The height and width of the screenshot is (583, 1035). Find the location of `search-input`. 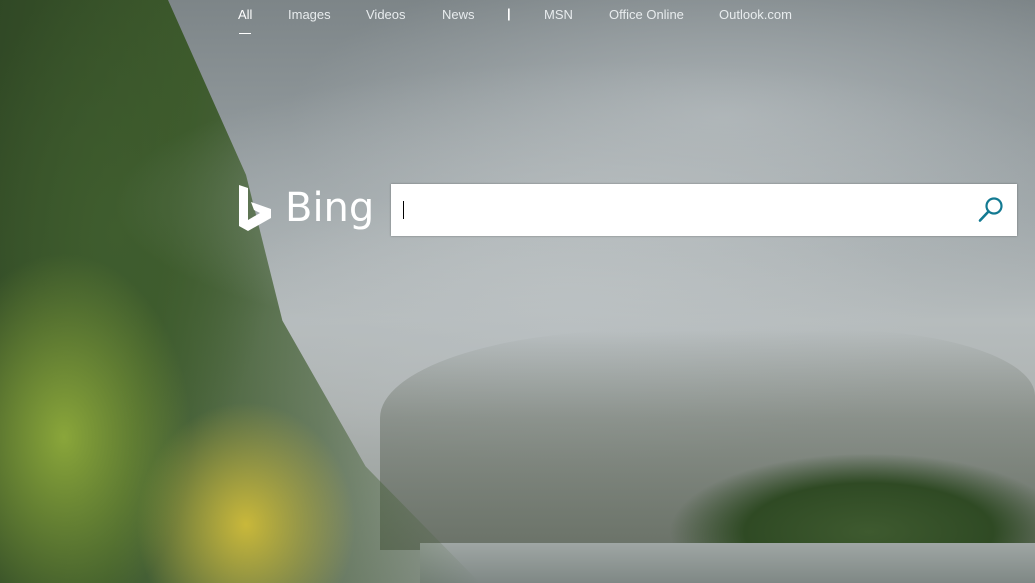

search-input is located at coordinates (683, 210).